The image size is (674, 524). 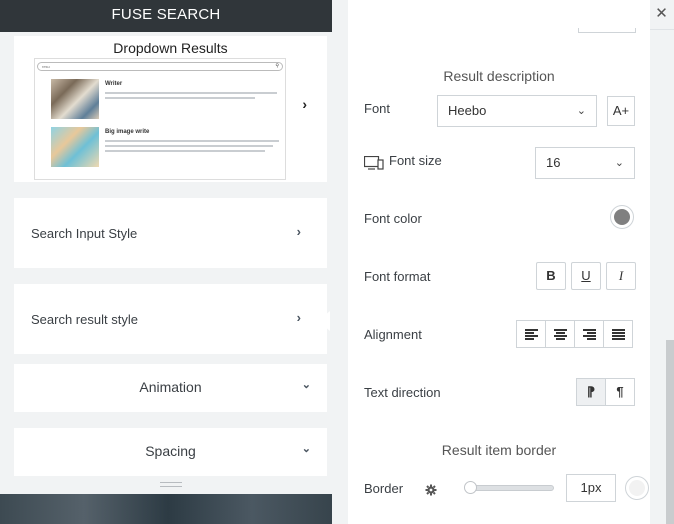 I want to click on bold-button: B, so click(x=551, y=276).